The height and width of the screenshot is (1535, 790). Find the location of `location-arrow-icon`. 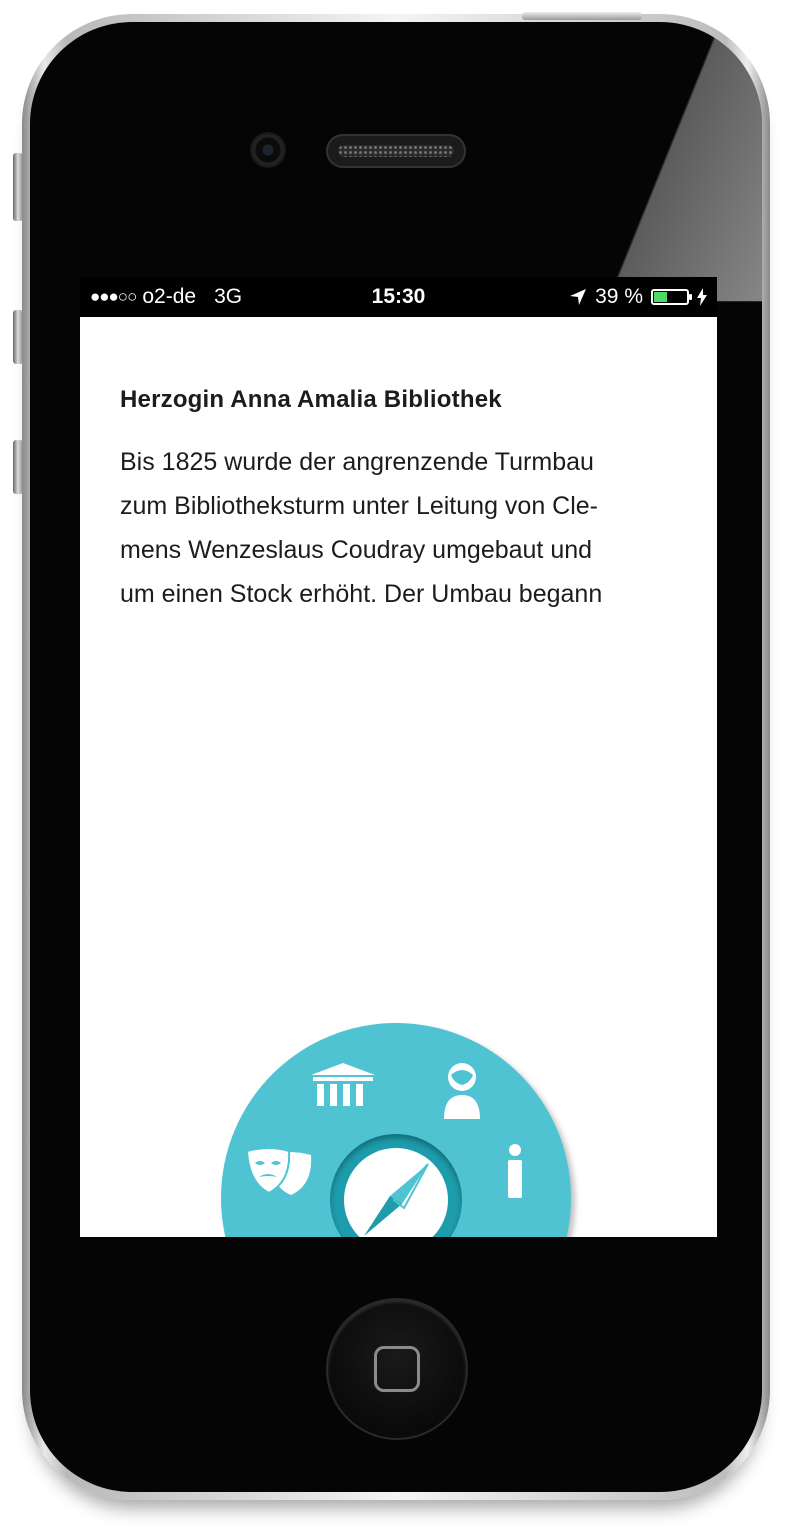

location-arrow-icon is located at coordinates (578, 297).